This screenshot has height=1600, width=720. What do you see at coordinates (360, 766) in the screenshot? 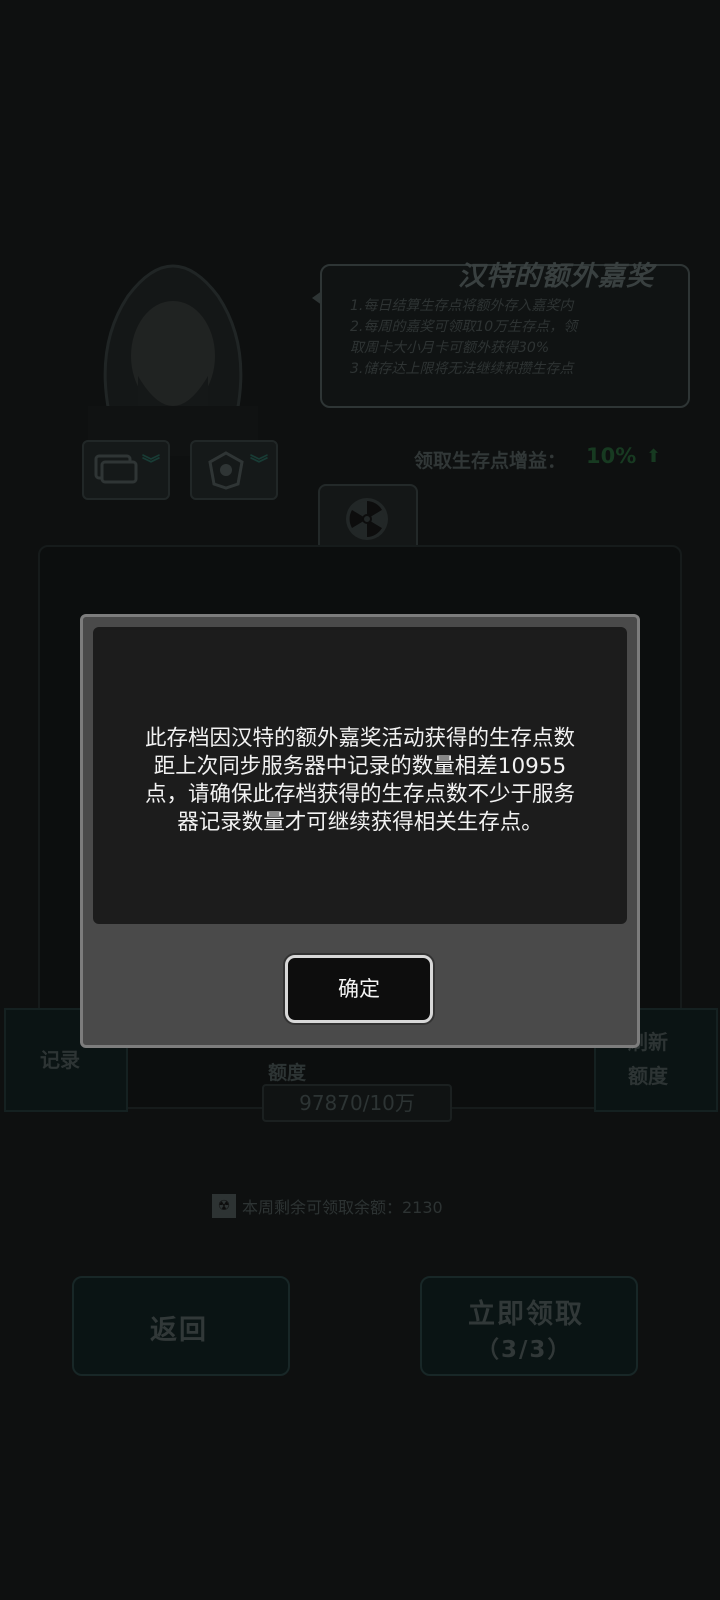
I see `message-line: 距上次同步服务器中记录的数量相差10955` at bounding box center [360, 766].